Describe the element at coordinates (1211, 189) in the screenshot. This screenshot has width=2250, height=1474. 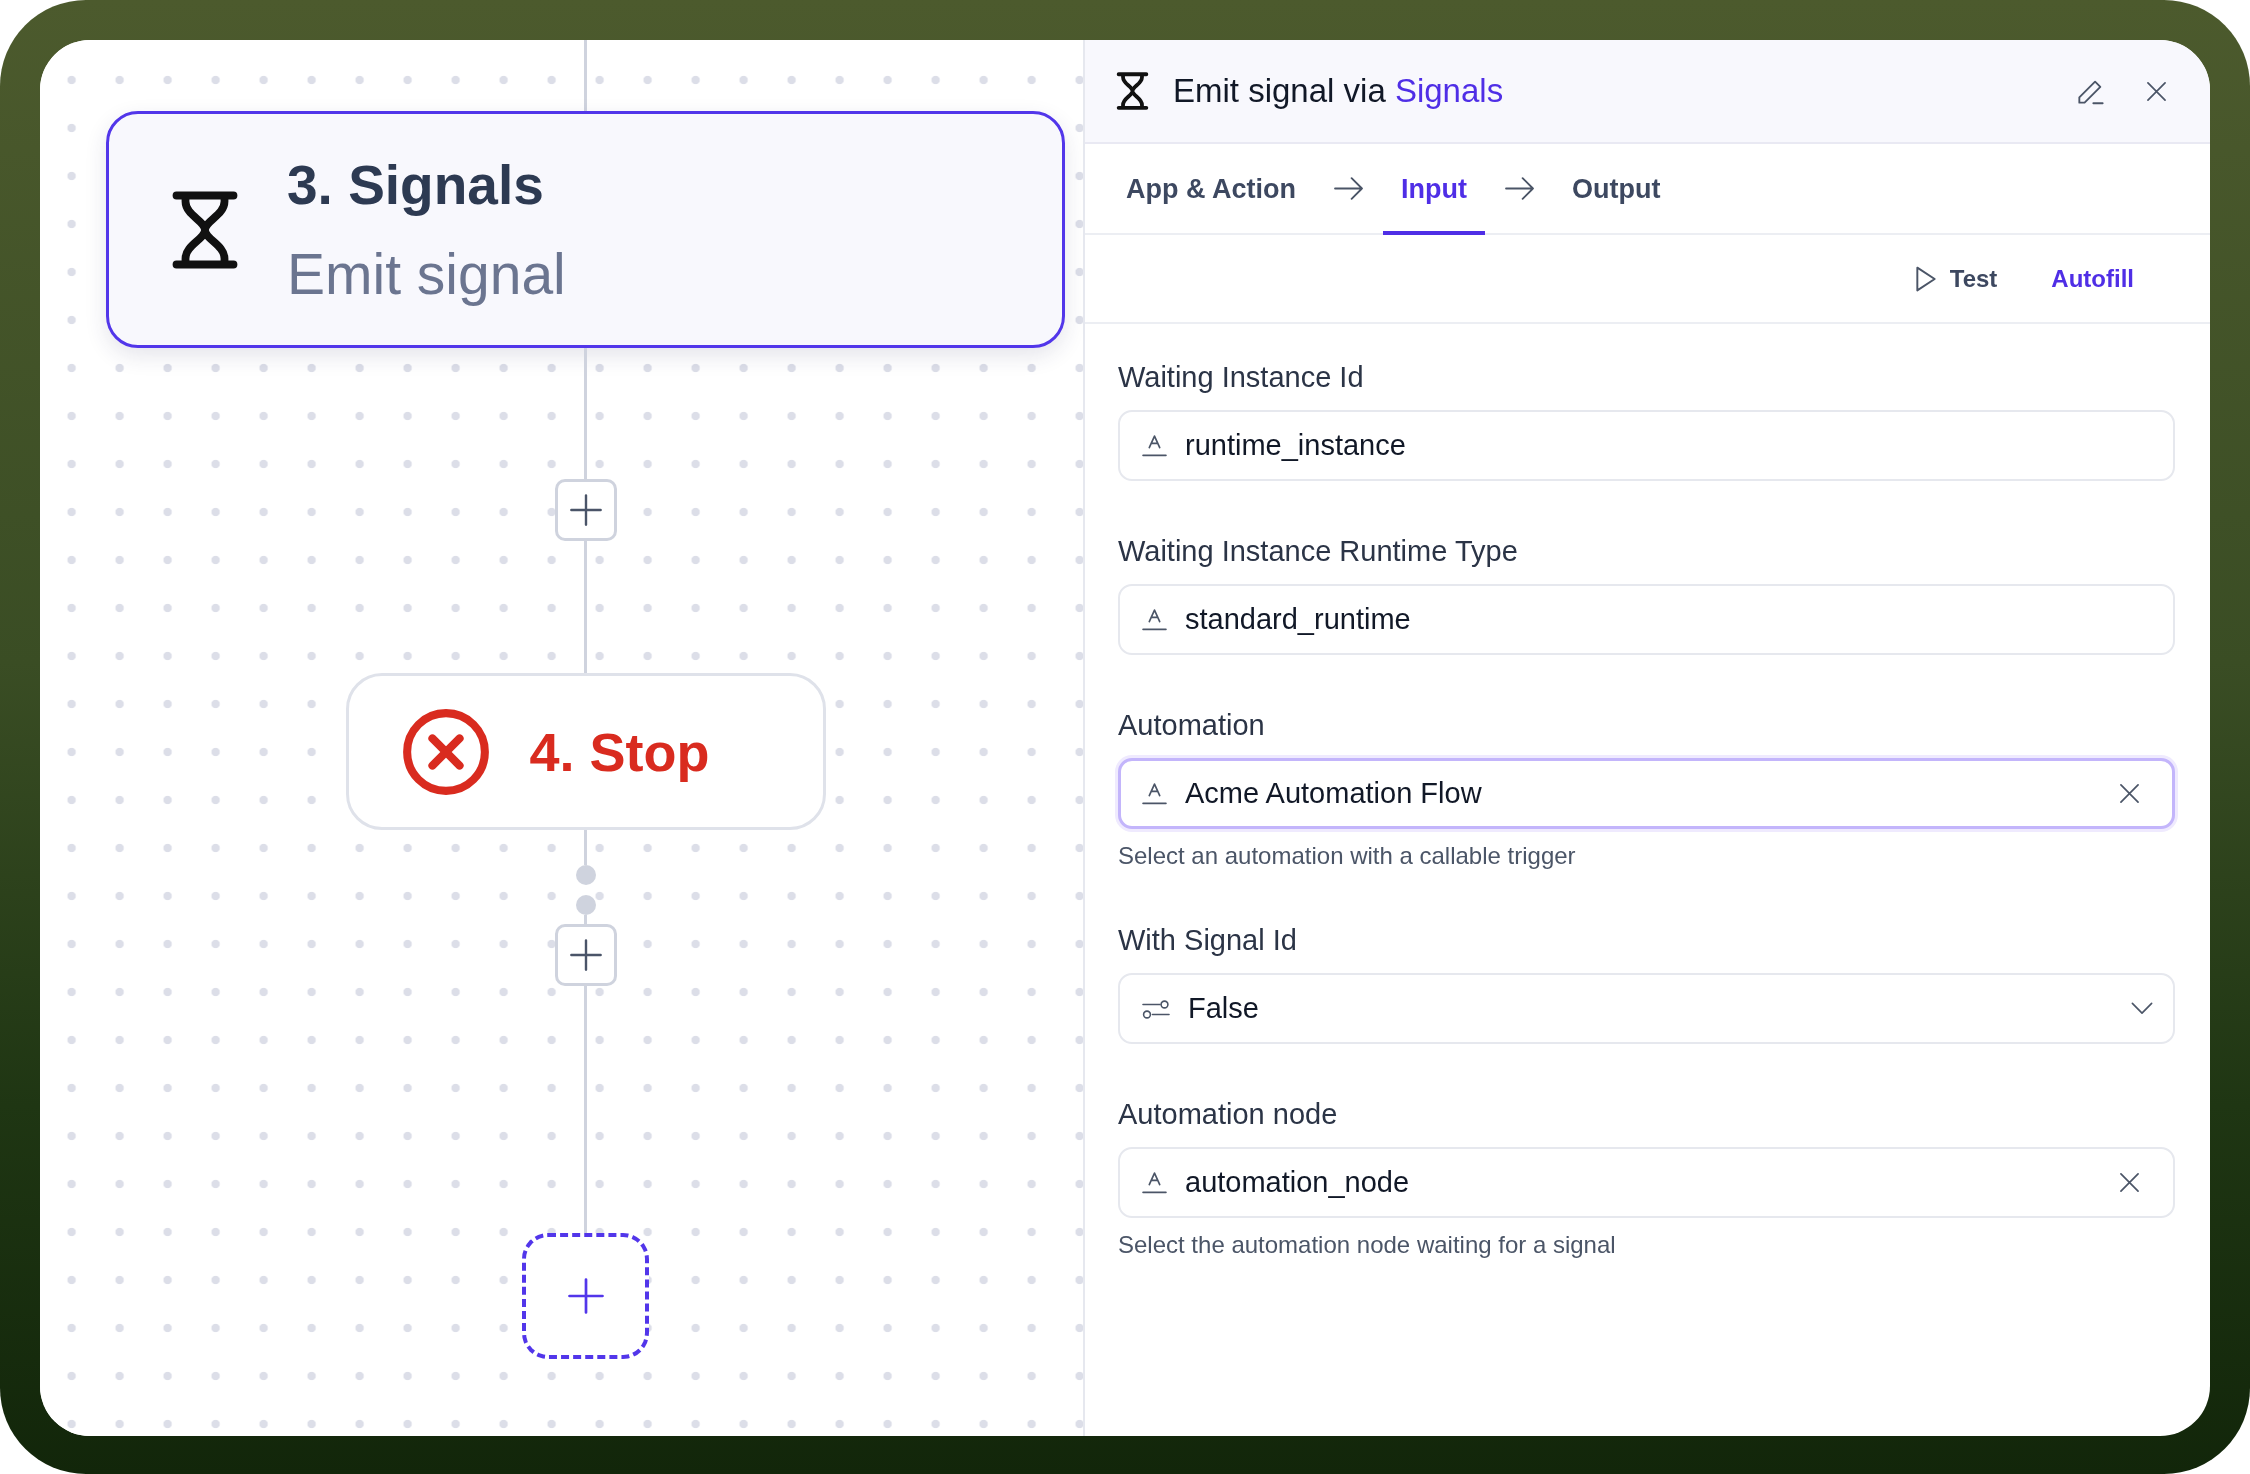
I see `tab: App & Action` at that location.